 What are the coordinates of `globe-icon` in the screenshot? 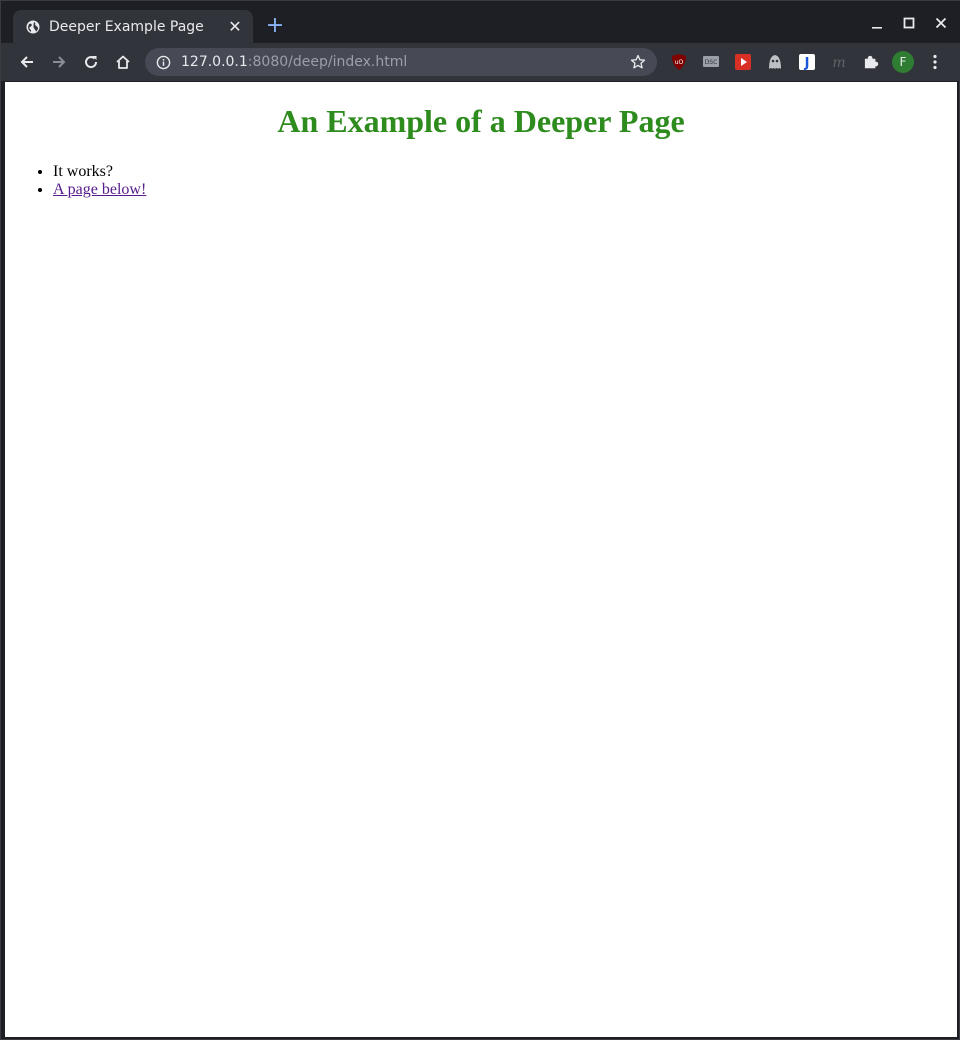 It's located at (33, 27).